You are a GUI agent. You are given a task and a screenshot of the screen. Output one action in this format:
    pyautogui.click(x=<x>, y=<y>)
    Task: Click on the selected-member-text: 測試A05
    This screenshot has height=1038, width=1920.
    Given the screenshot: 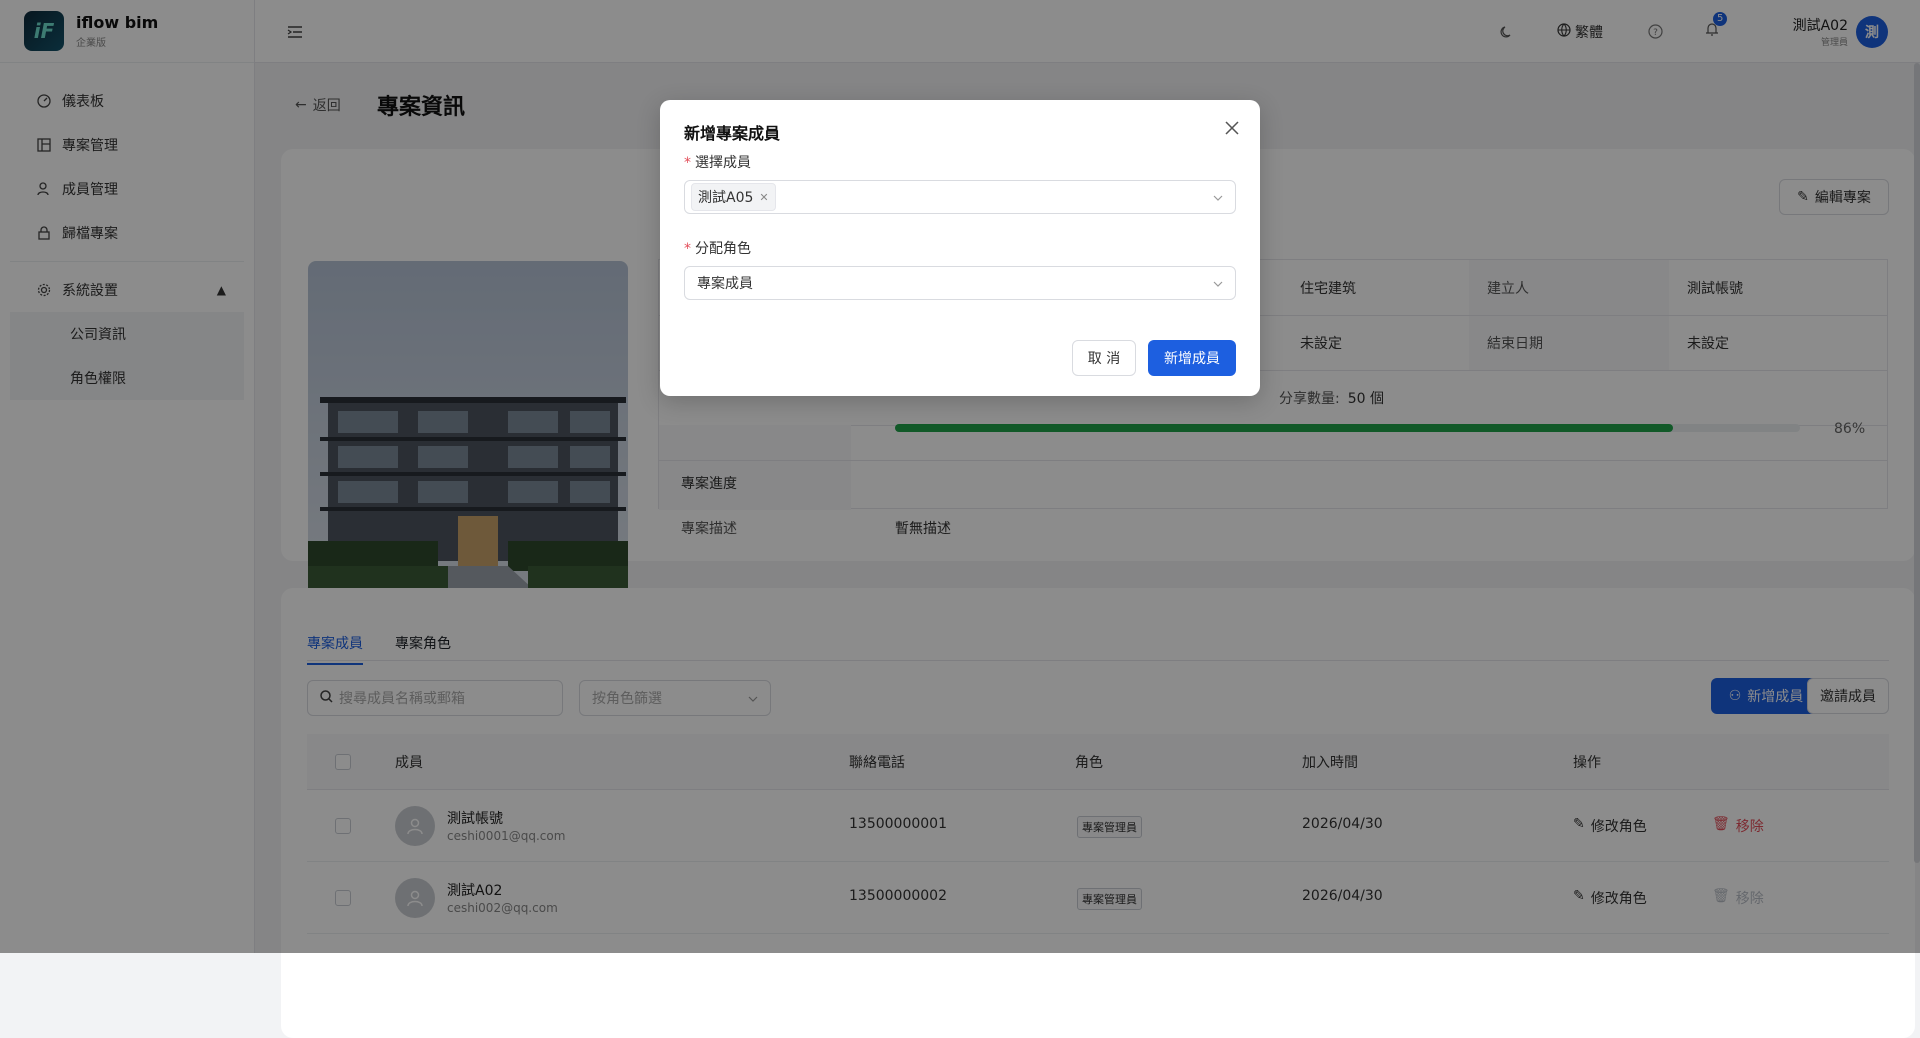 What is the action you would take?
    pyautogui.click(x=726, y=198)
    